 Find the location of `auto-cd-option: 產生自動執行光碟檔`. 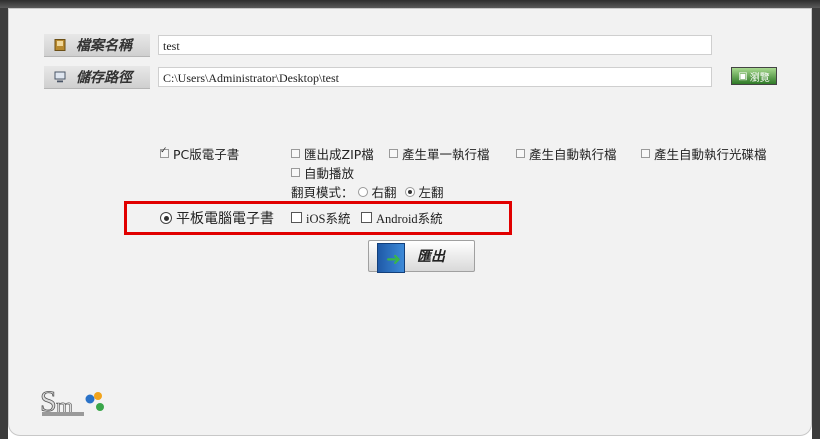

auto-cd-option: 產生自動執行光碟檔 is located at coordinates (704, 153).